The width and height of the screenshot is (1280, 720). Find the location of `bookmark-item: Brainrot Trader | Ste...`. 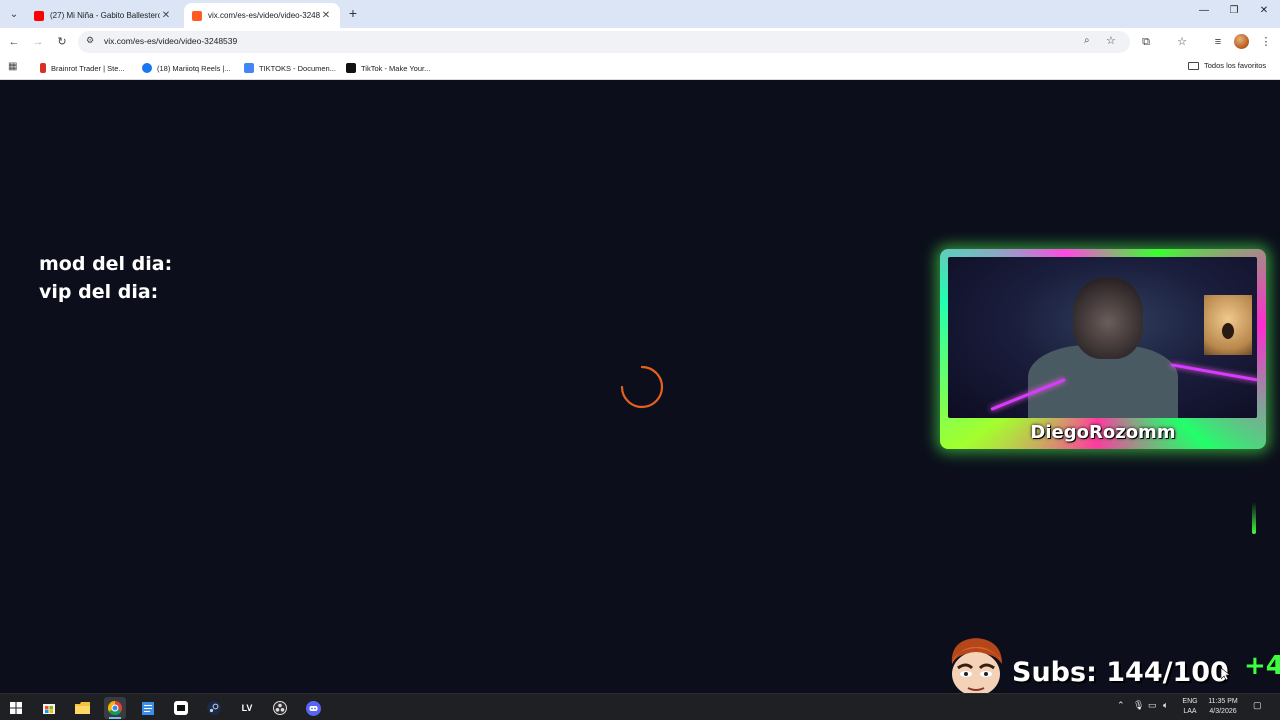

bookmark-item: Brainrot Trader | Ste... is located at coordinates (82, 68).